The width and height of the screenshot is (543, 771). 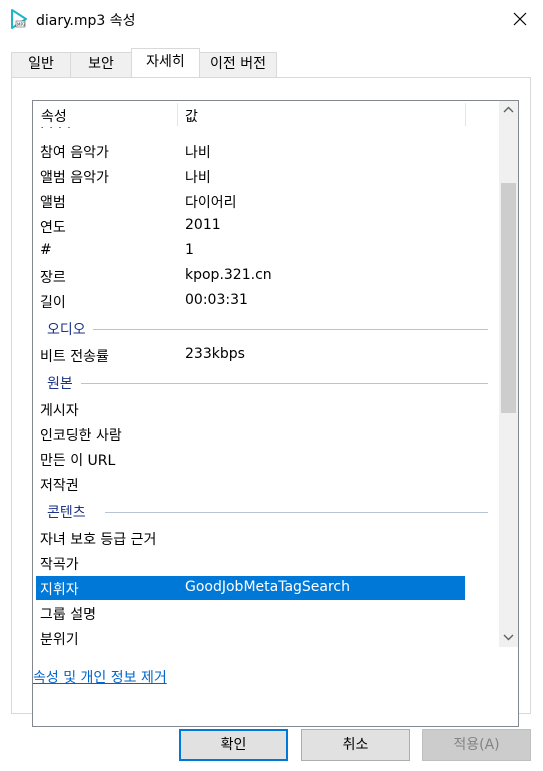 What do you see at coordinates (165, 63) in the screenshot?
I see `tab-details: 자세히` at bounding box center [165, 63].